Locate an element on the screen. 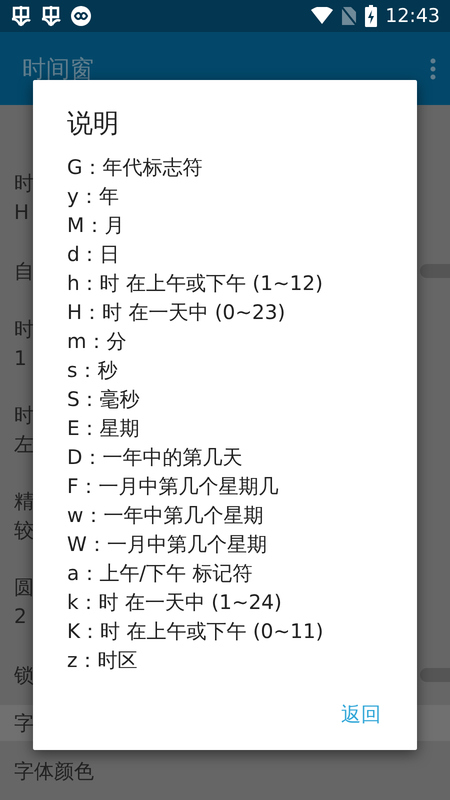 This screenshot has width=450, height=800. setting-summary: 1 is located at coordinates (20, 358).